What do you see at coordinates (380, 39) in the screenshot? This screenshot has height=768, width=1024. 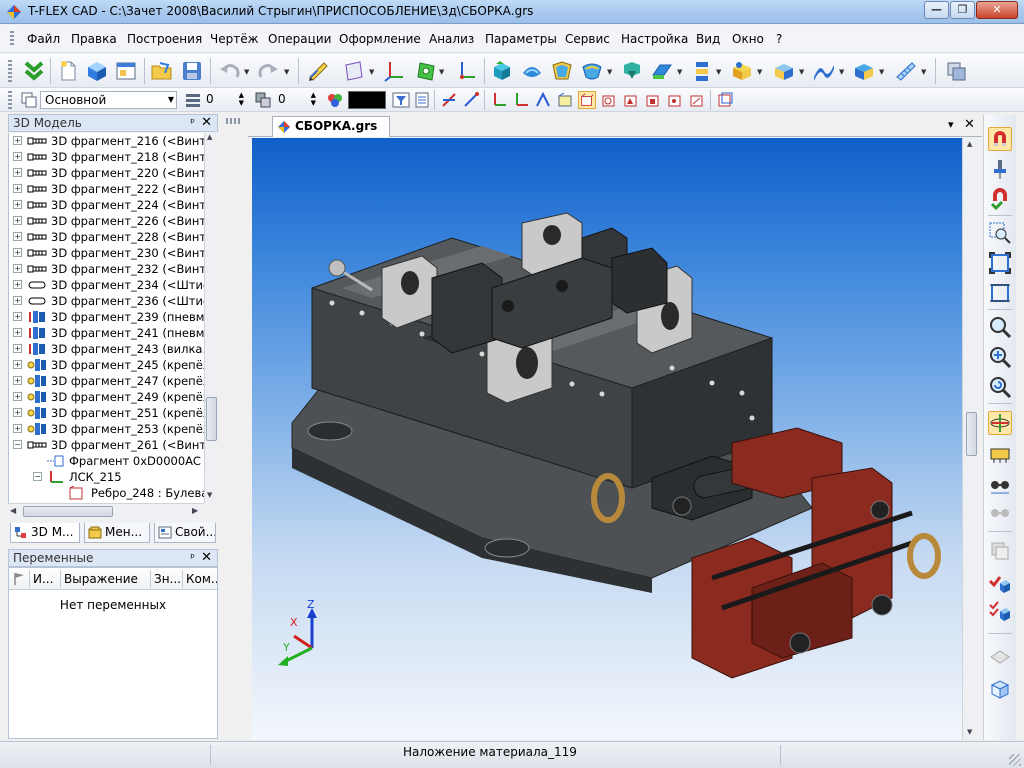 I see `menu-formatting: Оформление` at bounding box center [380, 39].